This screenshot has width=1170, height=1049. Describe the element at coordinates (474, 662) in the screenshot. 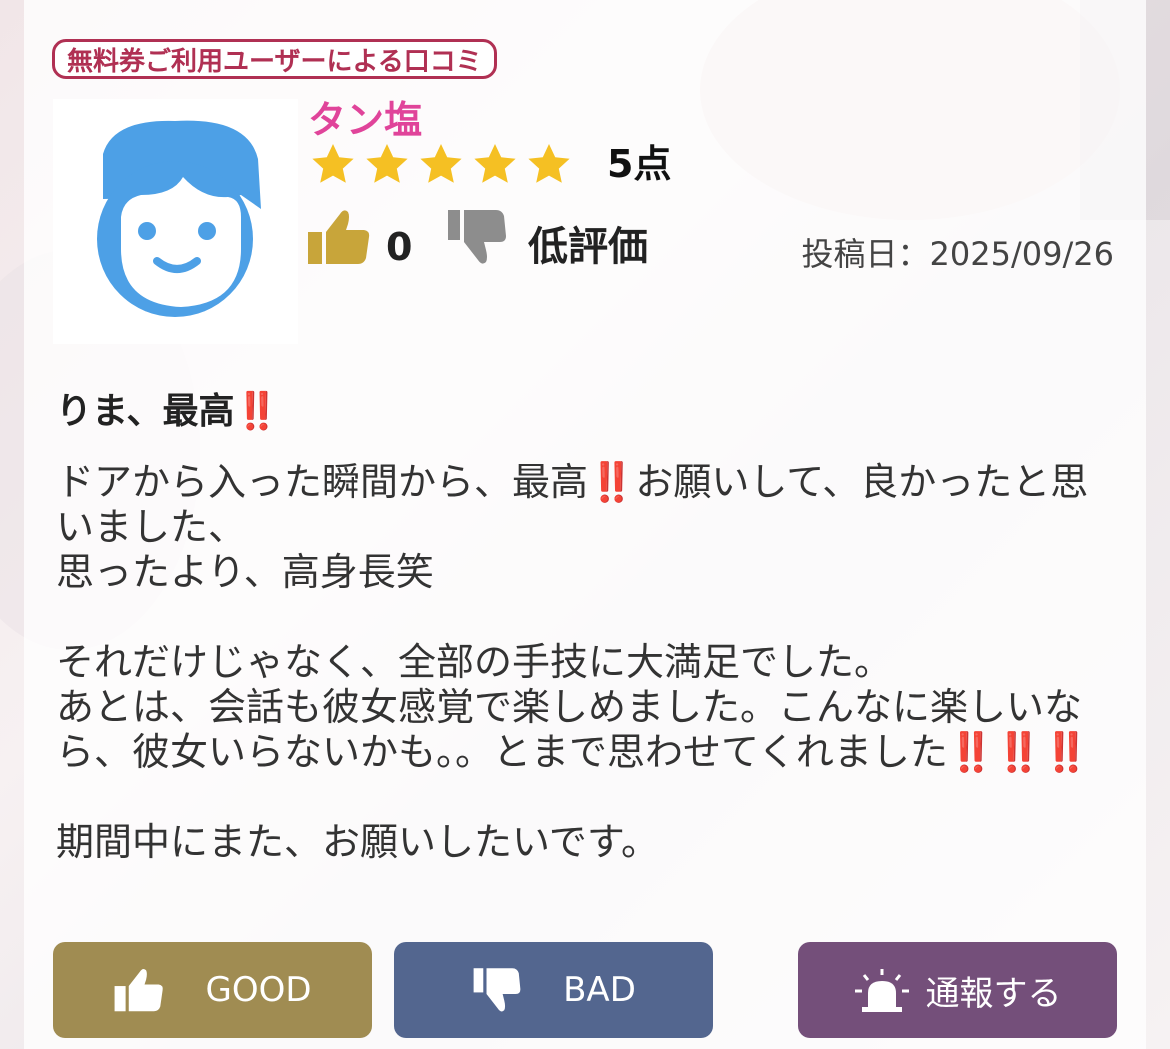

I see `review-paragraph: それだけじゃなく、全部の手技に大満足でした。` at that location.